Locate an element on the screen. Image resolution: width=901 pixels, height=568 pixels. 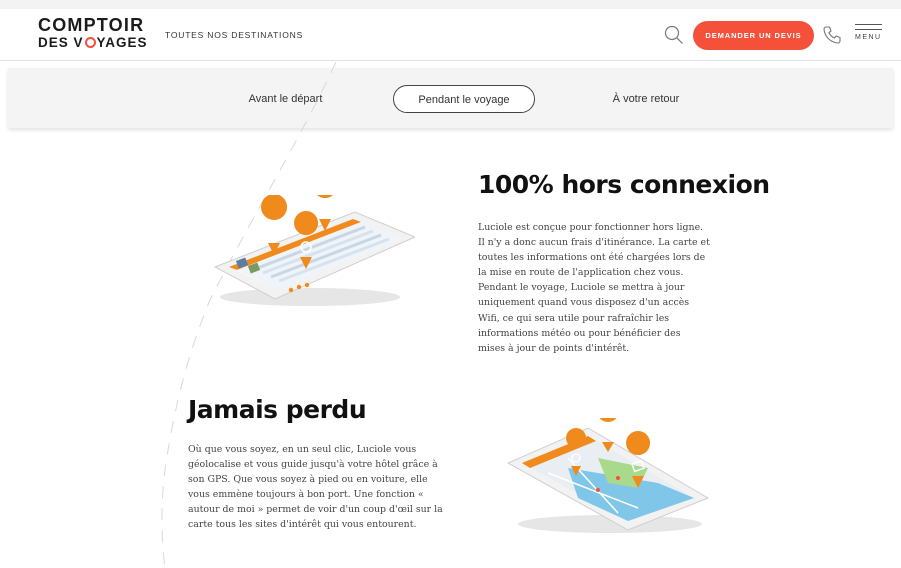
hamburger-icon is located at coordinates (868, 24).